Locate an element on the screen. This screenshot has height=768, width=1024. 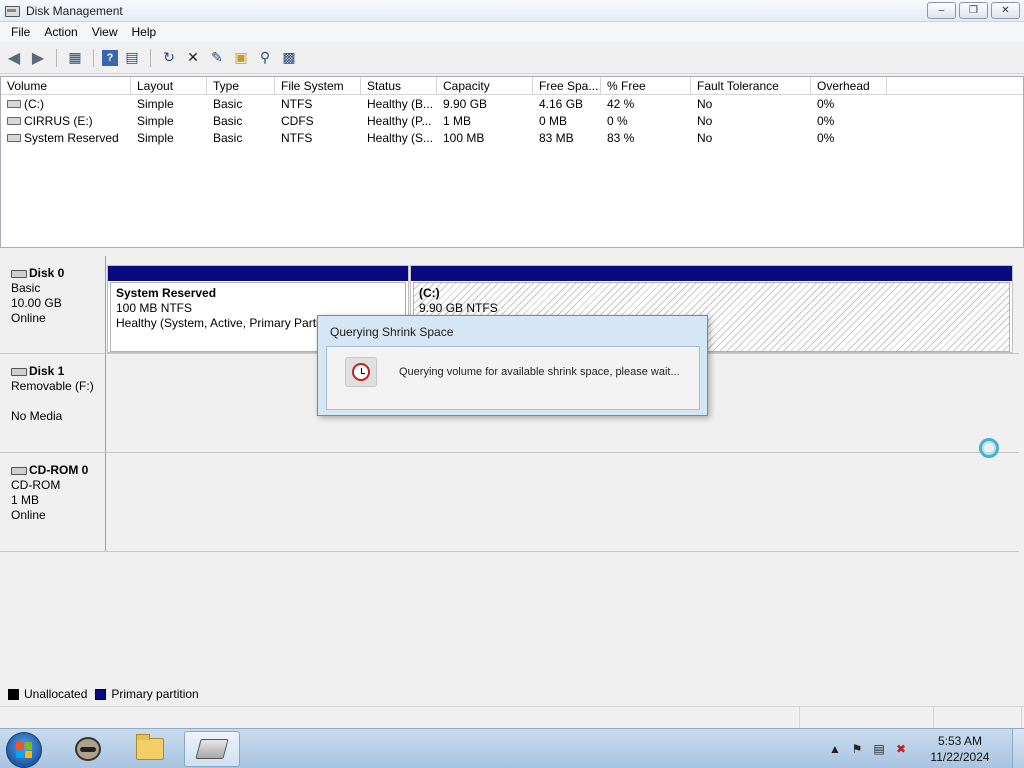
minimize-button: – is located at coordinates (941, 10).